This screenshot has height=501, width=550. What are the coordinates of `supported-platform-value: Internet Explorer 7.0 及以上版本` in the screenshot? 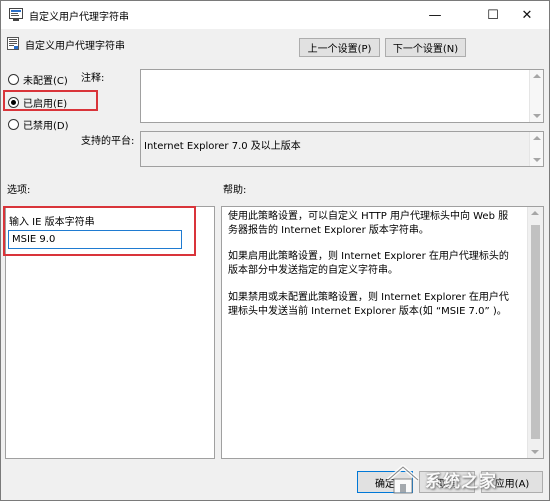 It's located at (222, 146).